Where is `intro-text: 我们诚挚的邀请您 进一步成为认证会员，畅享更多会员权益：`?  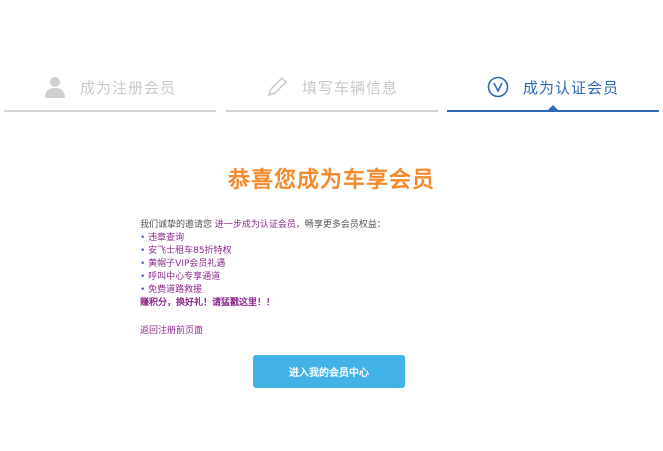 intro-text: 我们诚挚的邀请您 进一步成为认证会员，畅享更多会员权益： is located at coordinates (300, 225).